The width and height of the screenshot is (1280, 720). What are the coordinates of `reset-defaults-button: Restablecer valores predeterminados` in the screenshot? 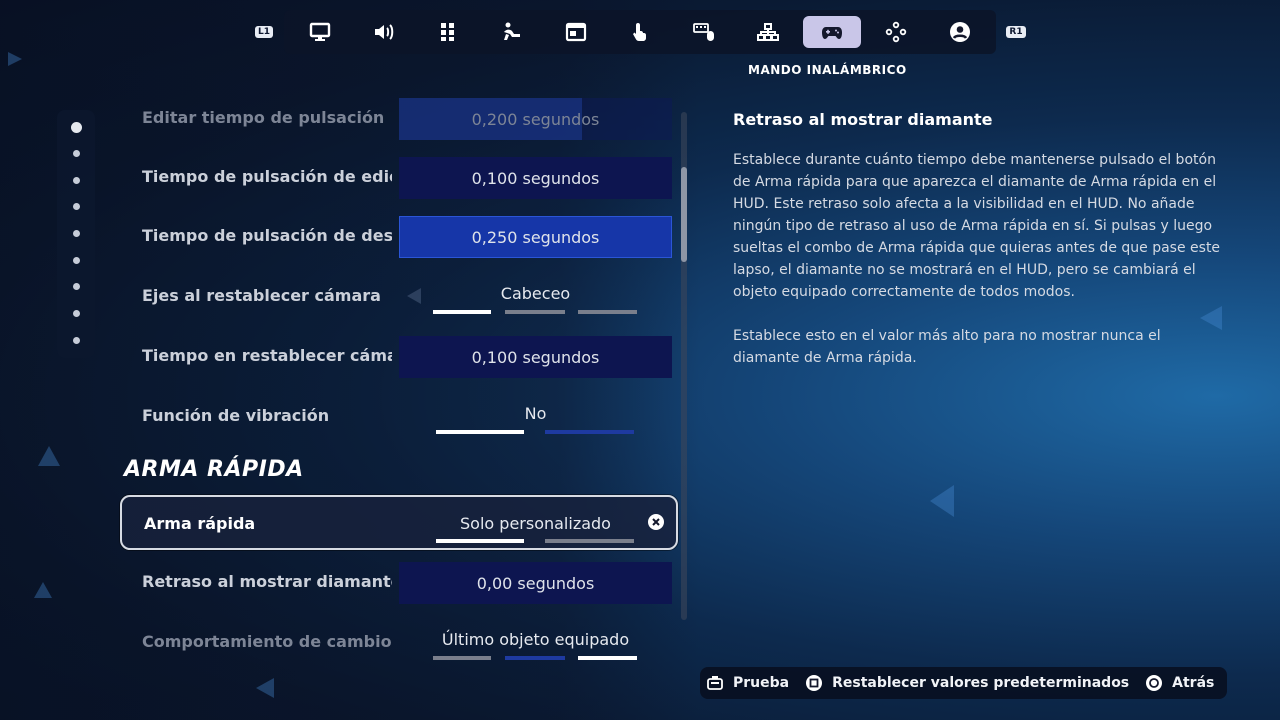 It's located at (967, 683).